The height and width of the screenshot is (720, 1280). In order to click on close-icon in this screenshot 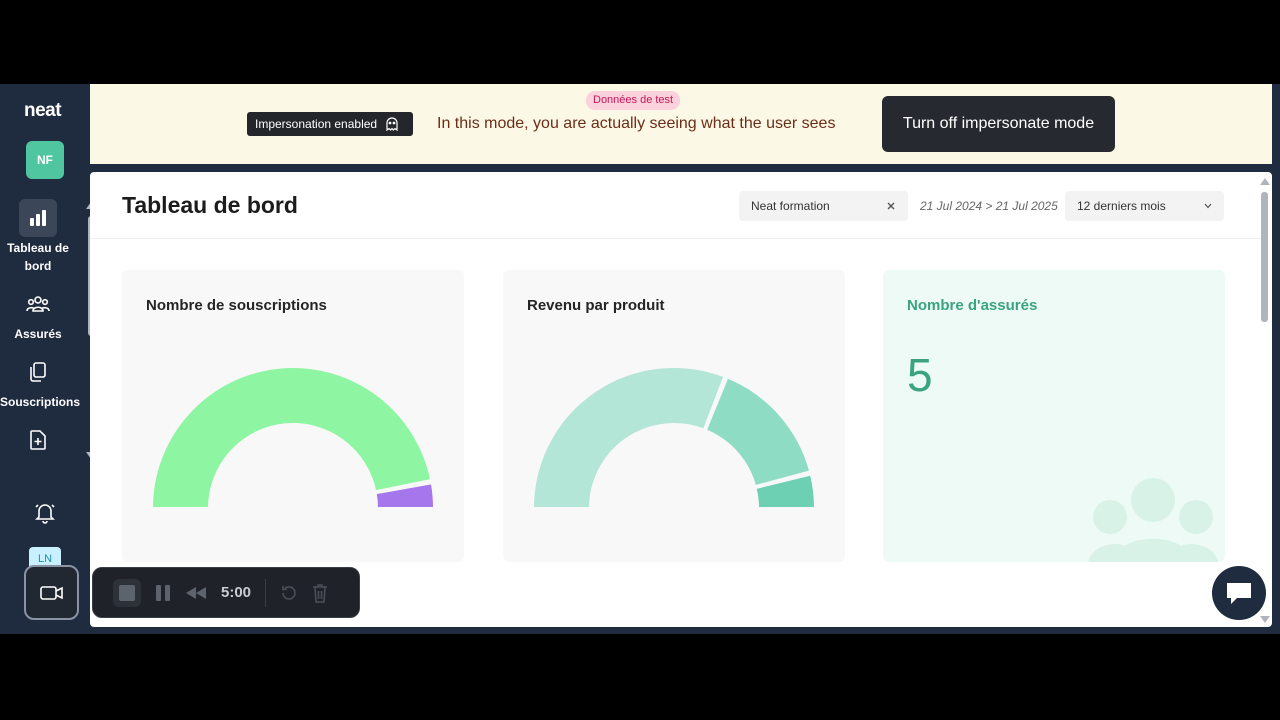, I will do `click(891, 206)`.